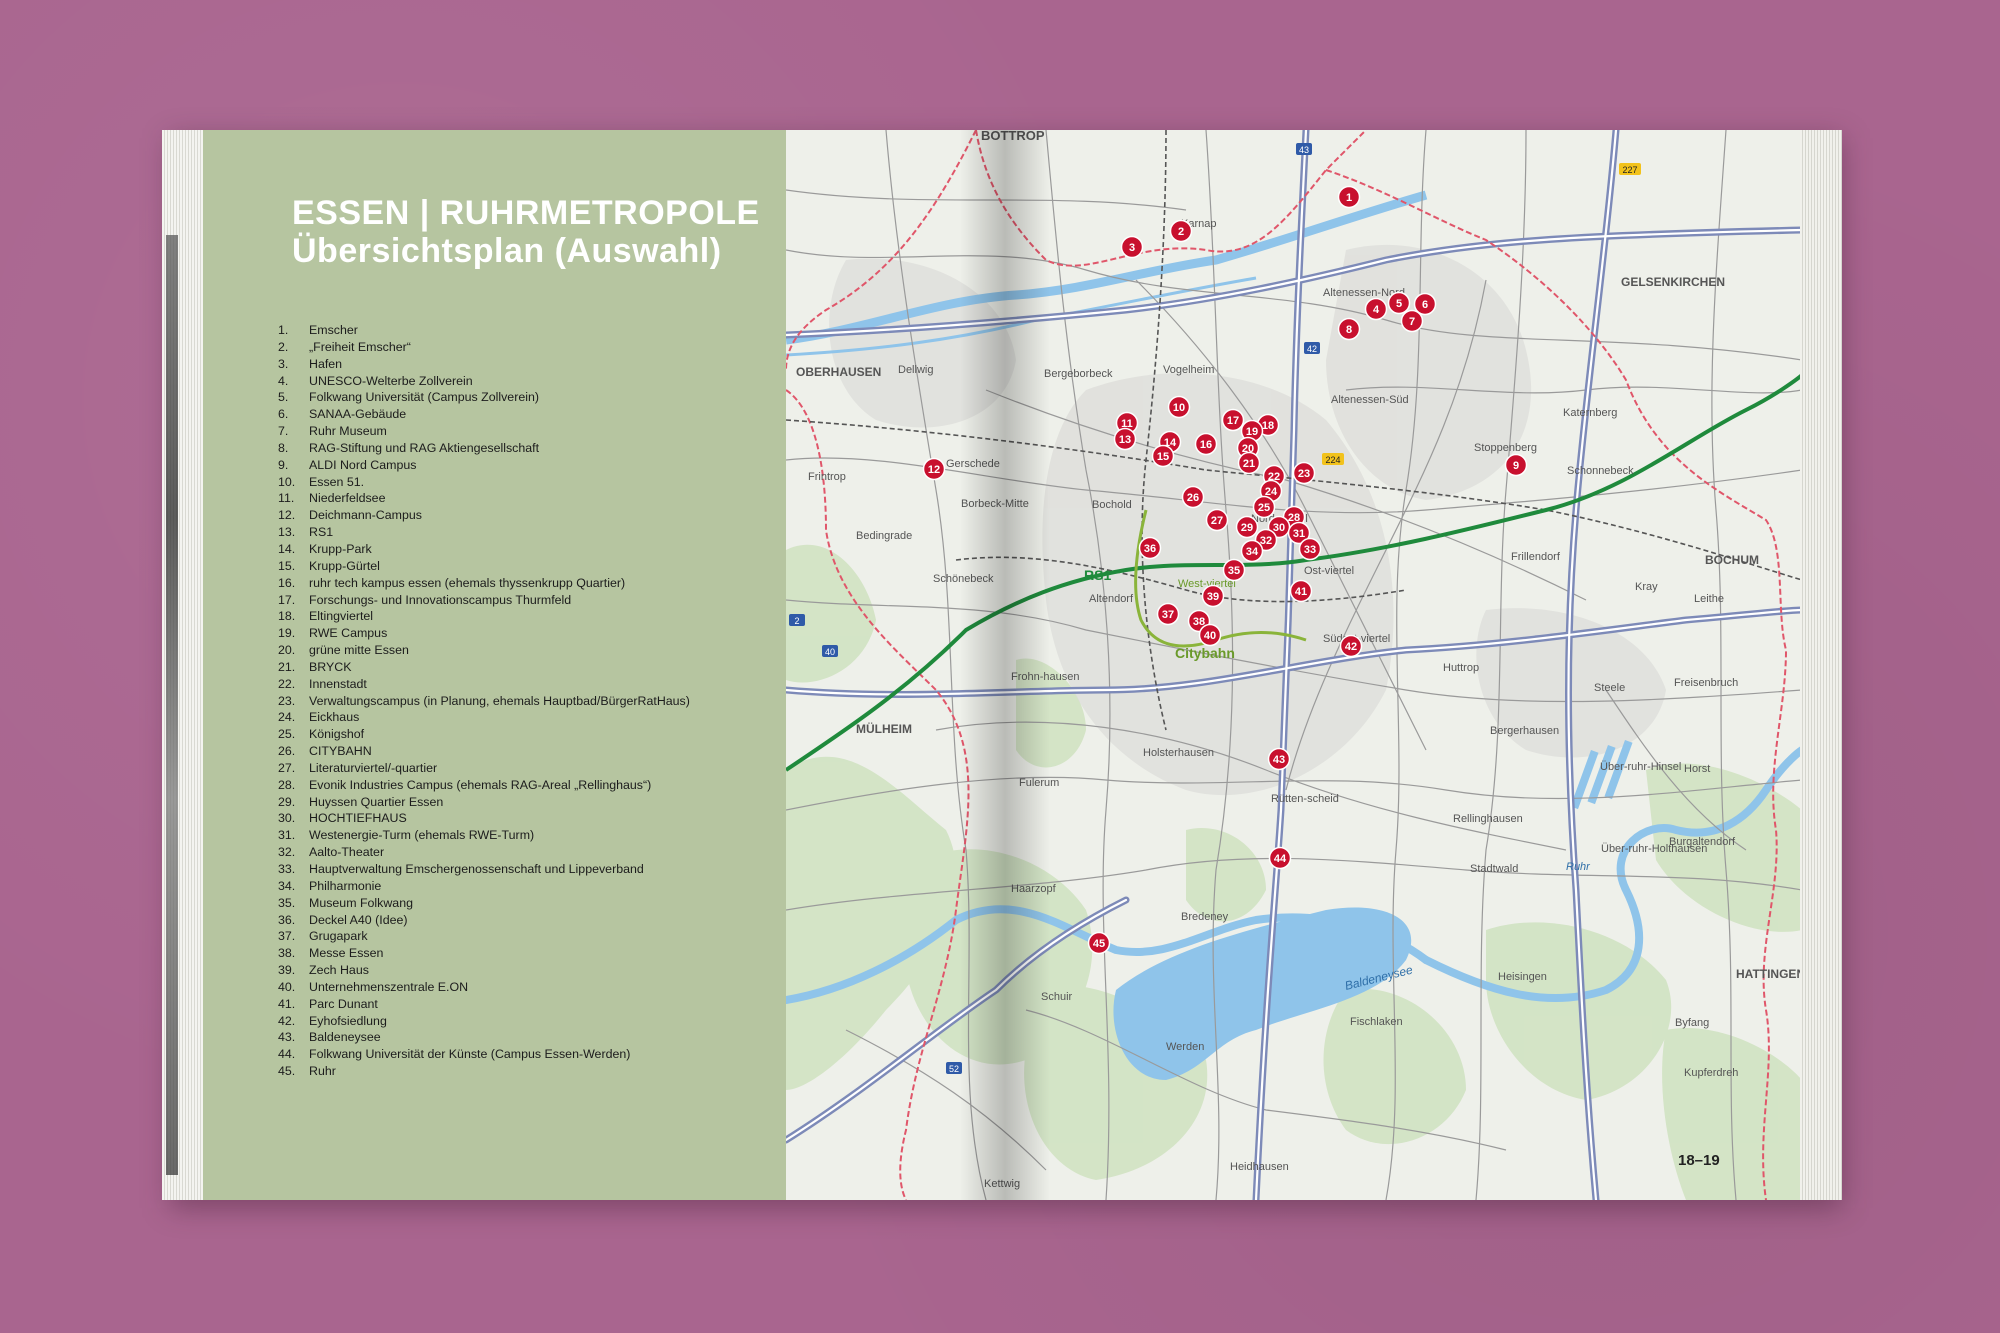 The height and width of the screenshot is (1333, 2000). I want to click on poi-number: 27, so click(1217, 521).